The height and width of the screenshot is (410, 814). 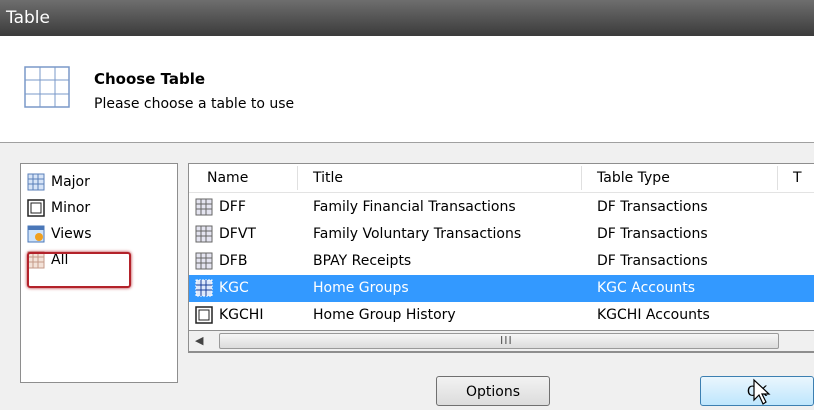 I want to click on page-title: Choose Table, so click(x=150, y=79).